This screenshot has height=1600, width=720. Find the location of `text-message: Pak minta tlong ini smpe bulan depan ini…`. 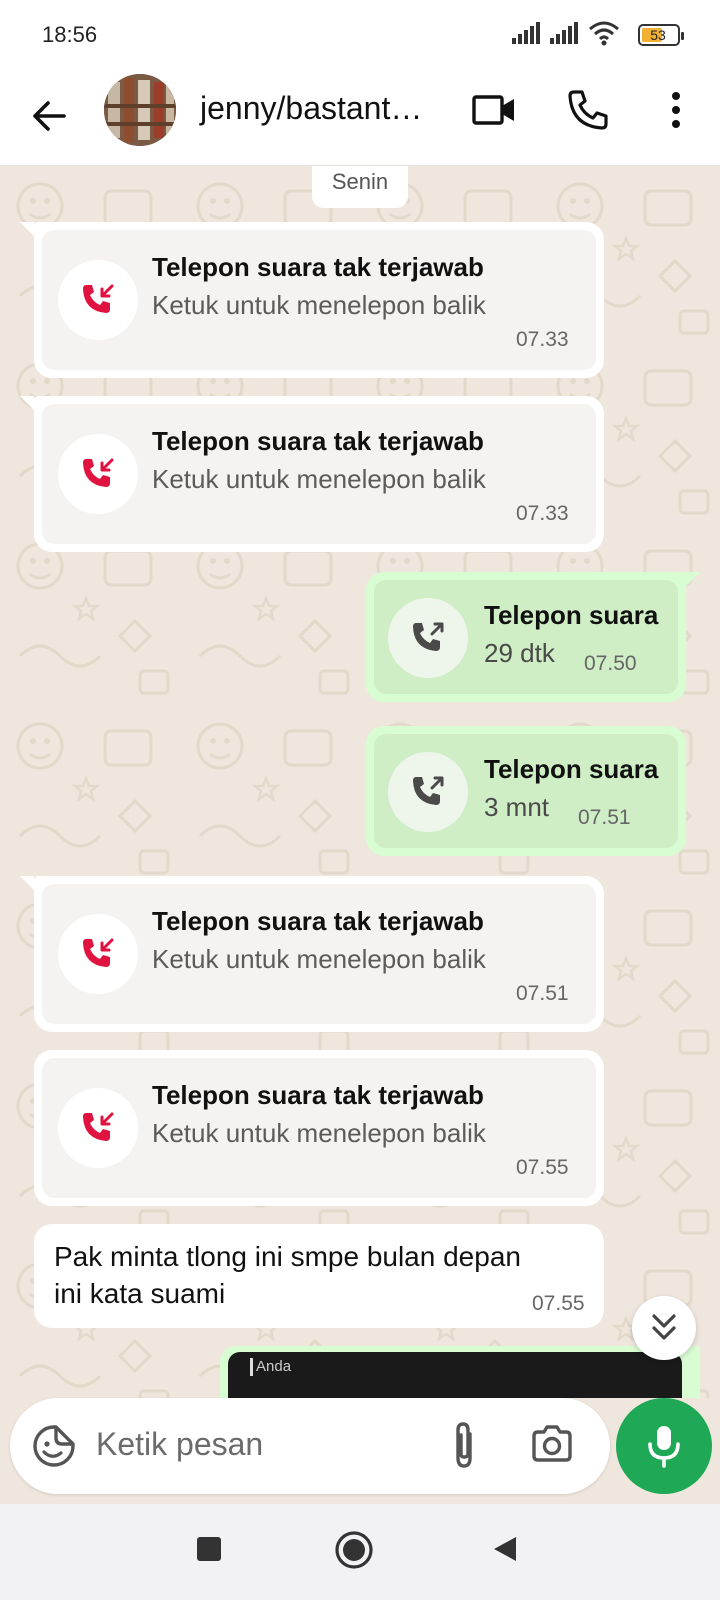

text-message: Pak minta tlong ini smpe bulan depan ini… is located at coordinates (319, 1276).